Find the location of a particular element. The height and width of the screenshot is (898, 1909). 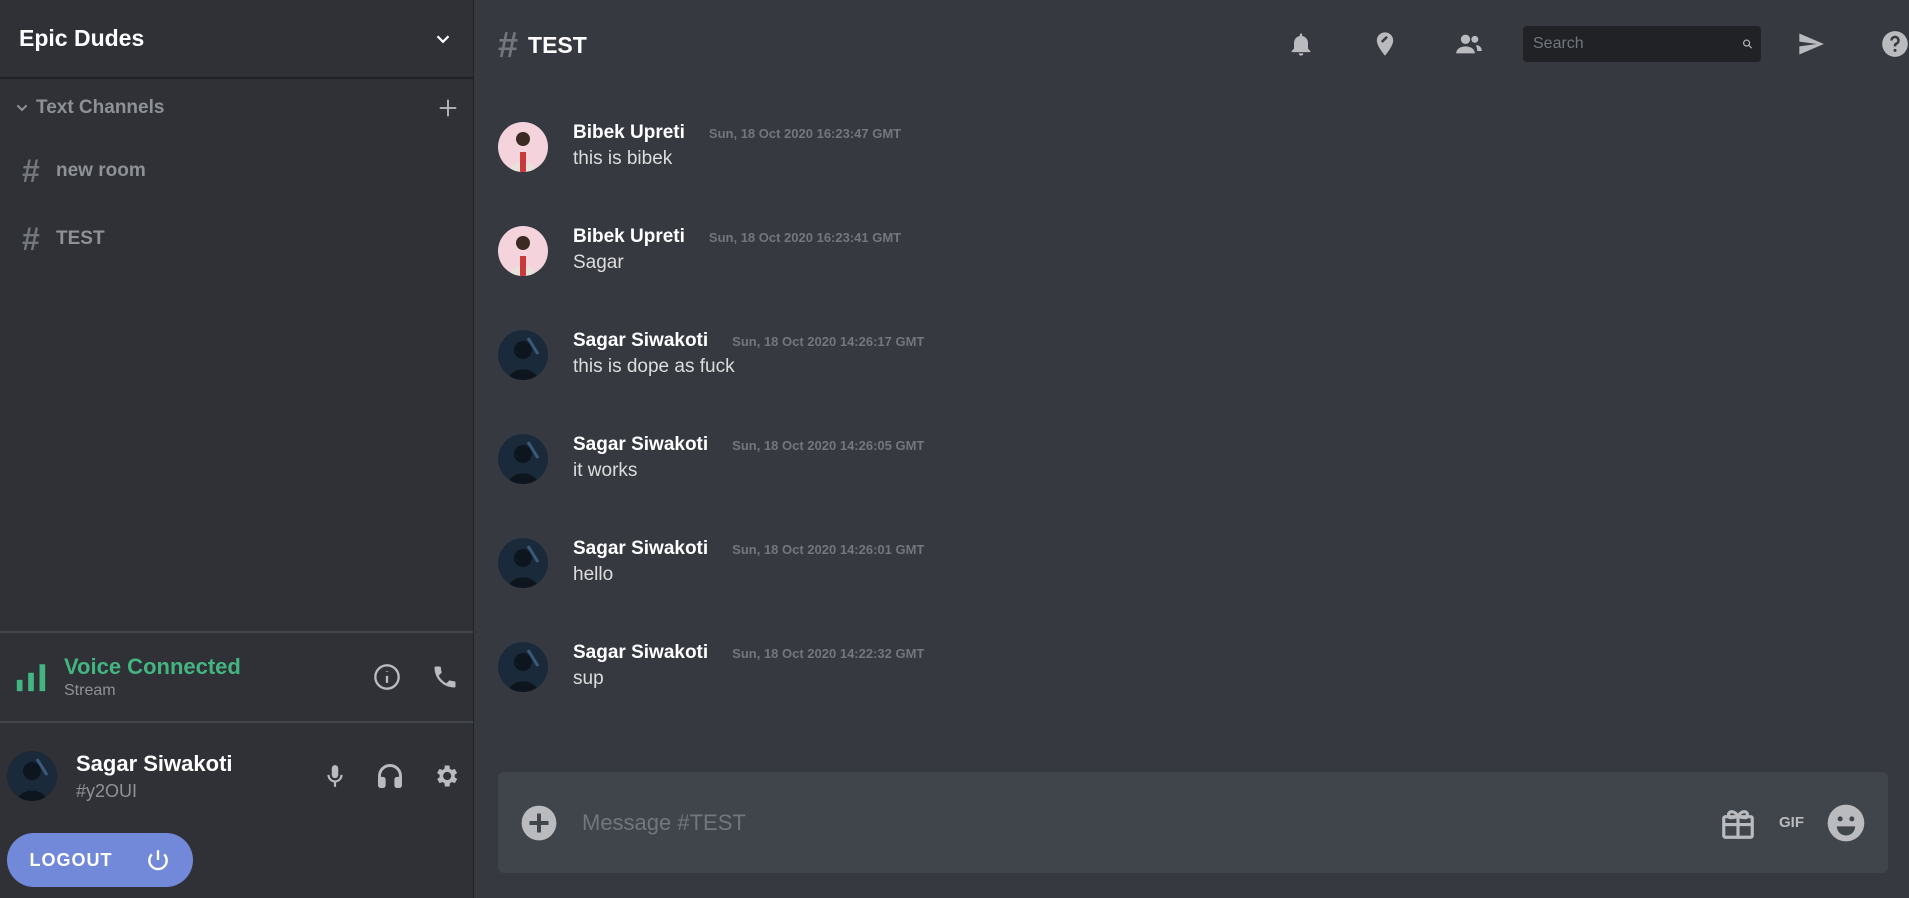

message-text: hello is located at coordinates (593, 574).